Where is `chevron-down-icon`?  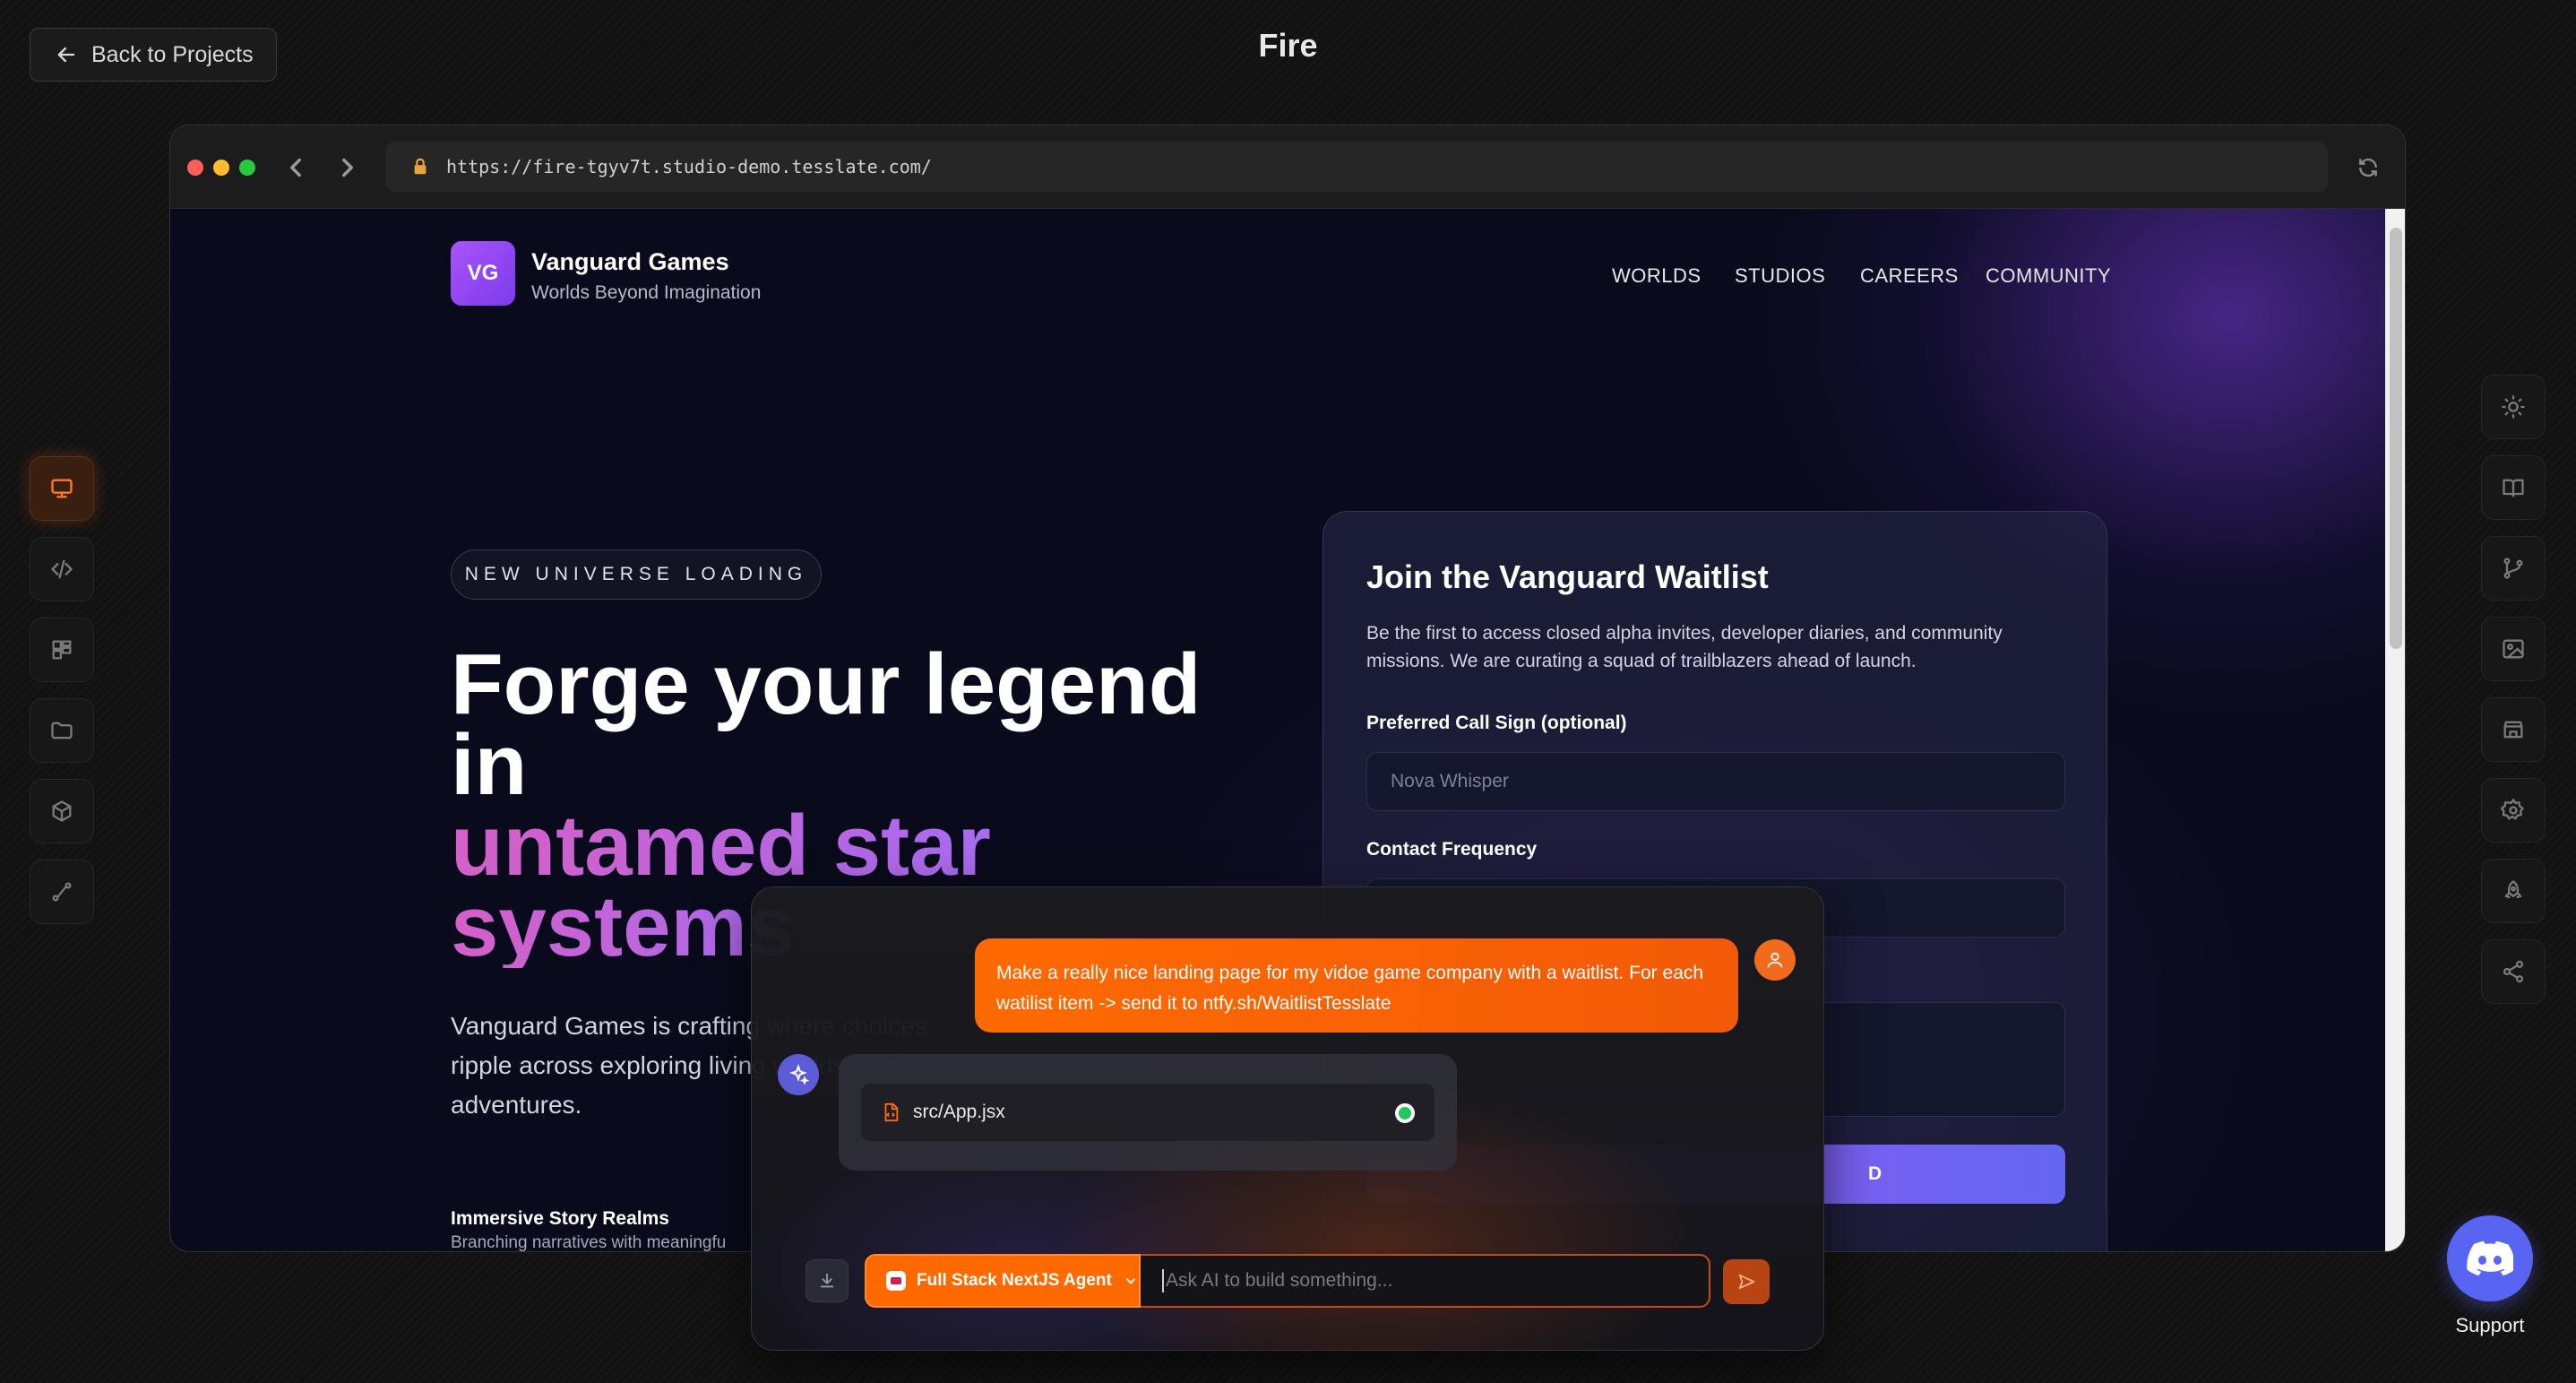
chevron-down-icon is located at coordinates (1130, 1281).